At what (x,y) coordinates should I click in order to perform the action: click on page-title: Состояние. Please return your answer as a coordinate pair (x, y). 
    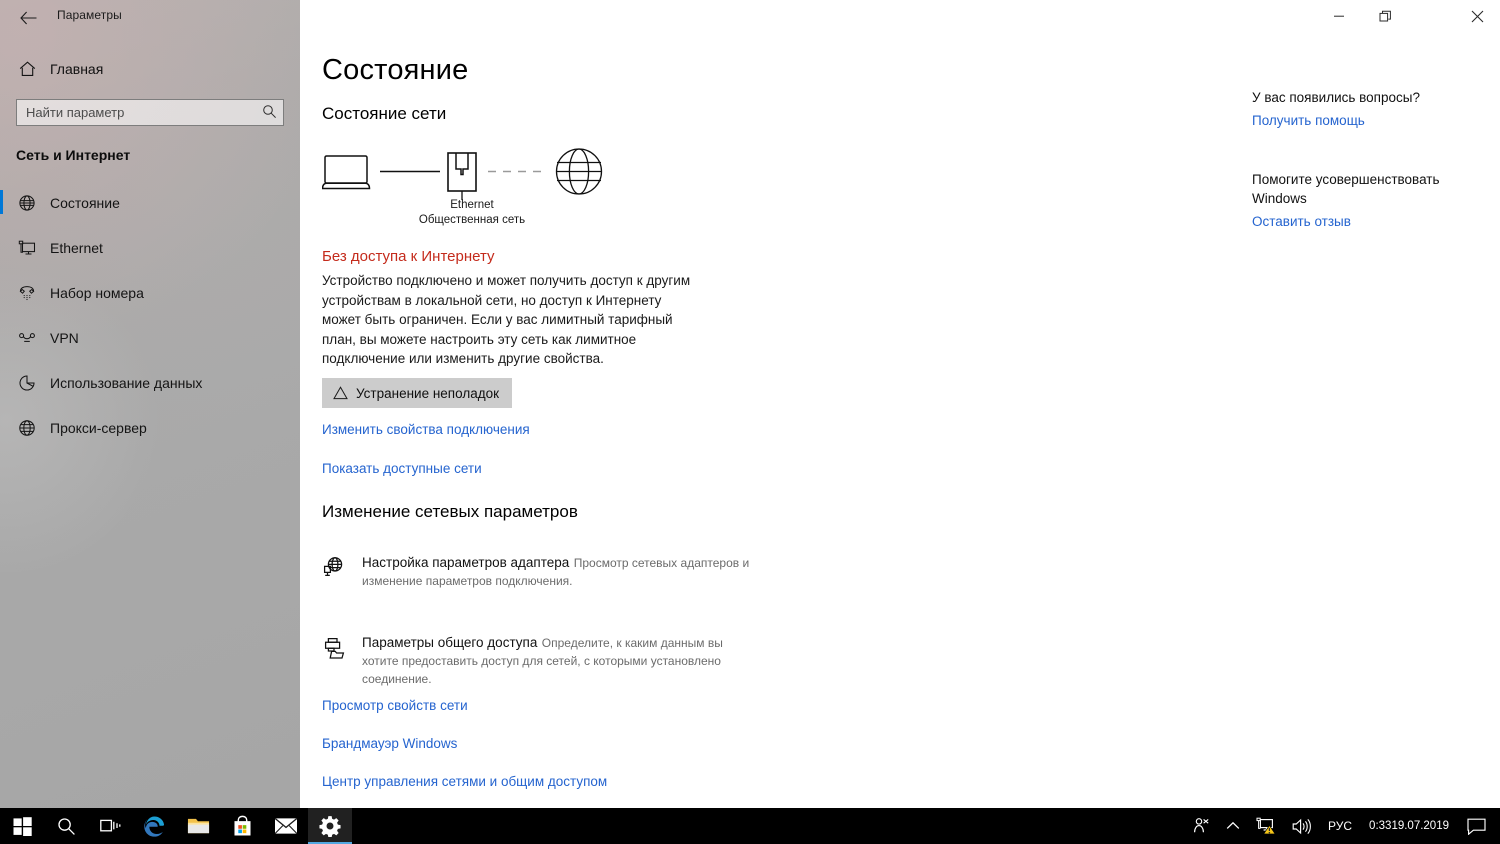
    Looking at the image, I should click on (395, 70).